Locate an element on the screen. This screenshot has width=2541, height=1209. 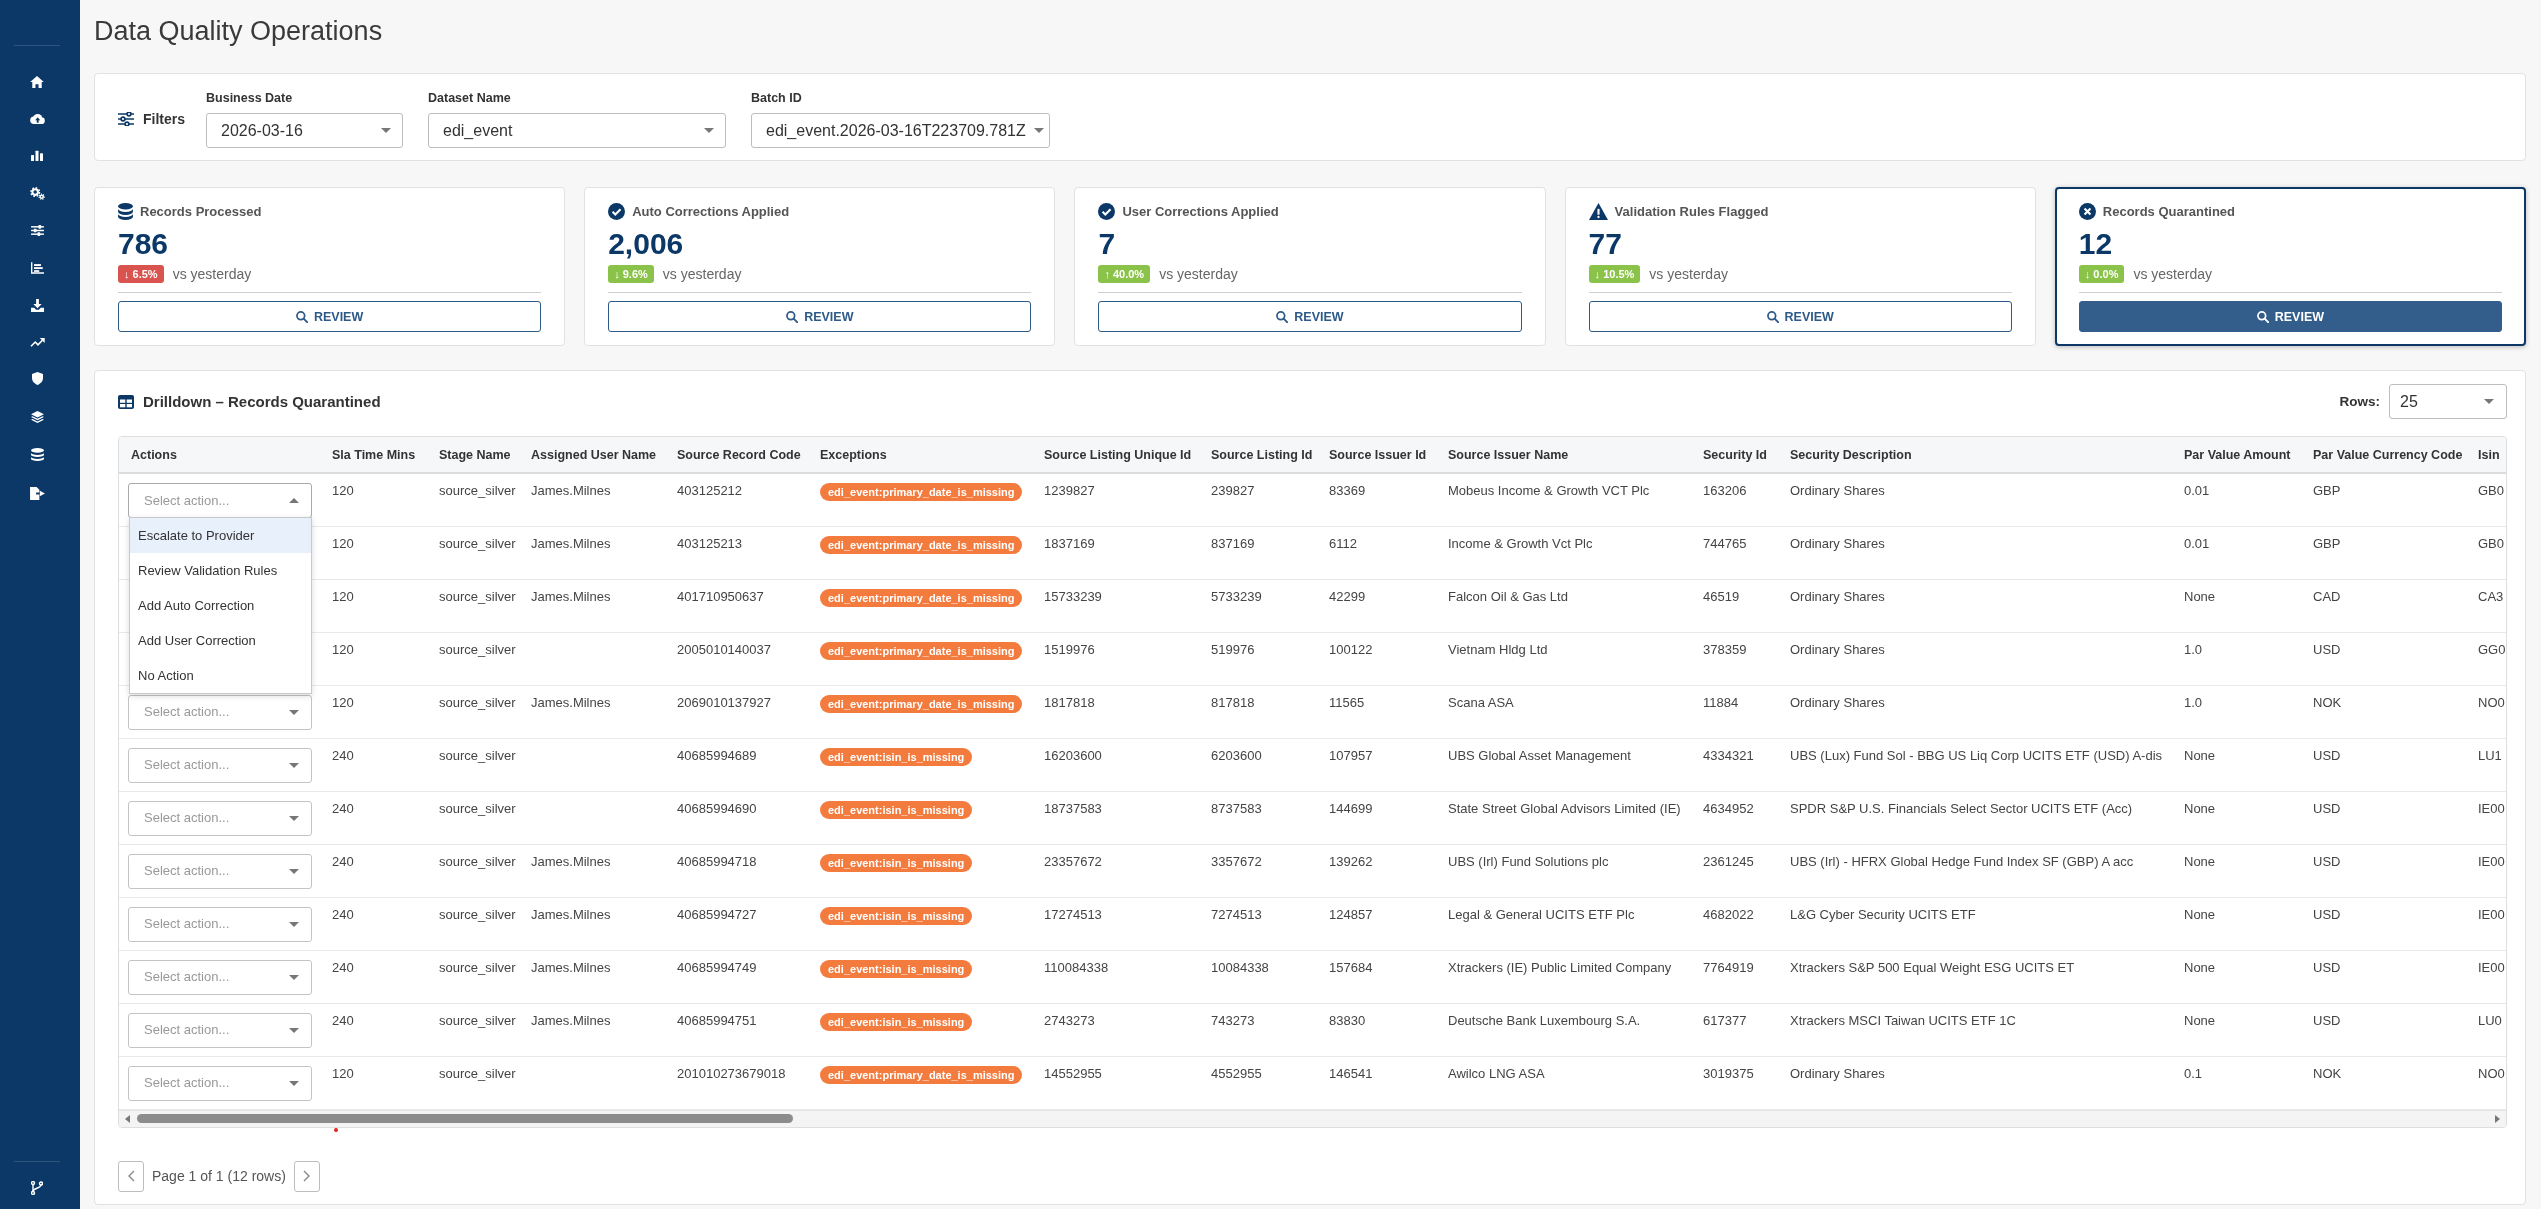
column-header: Security Id is located at coordinates (1734, 455).